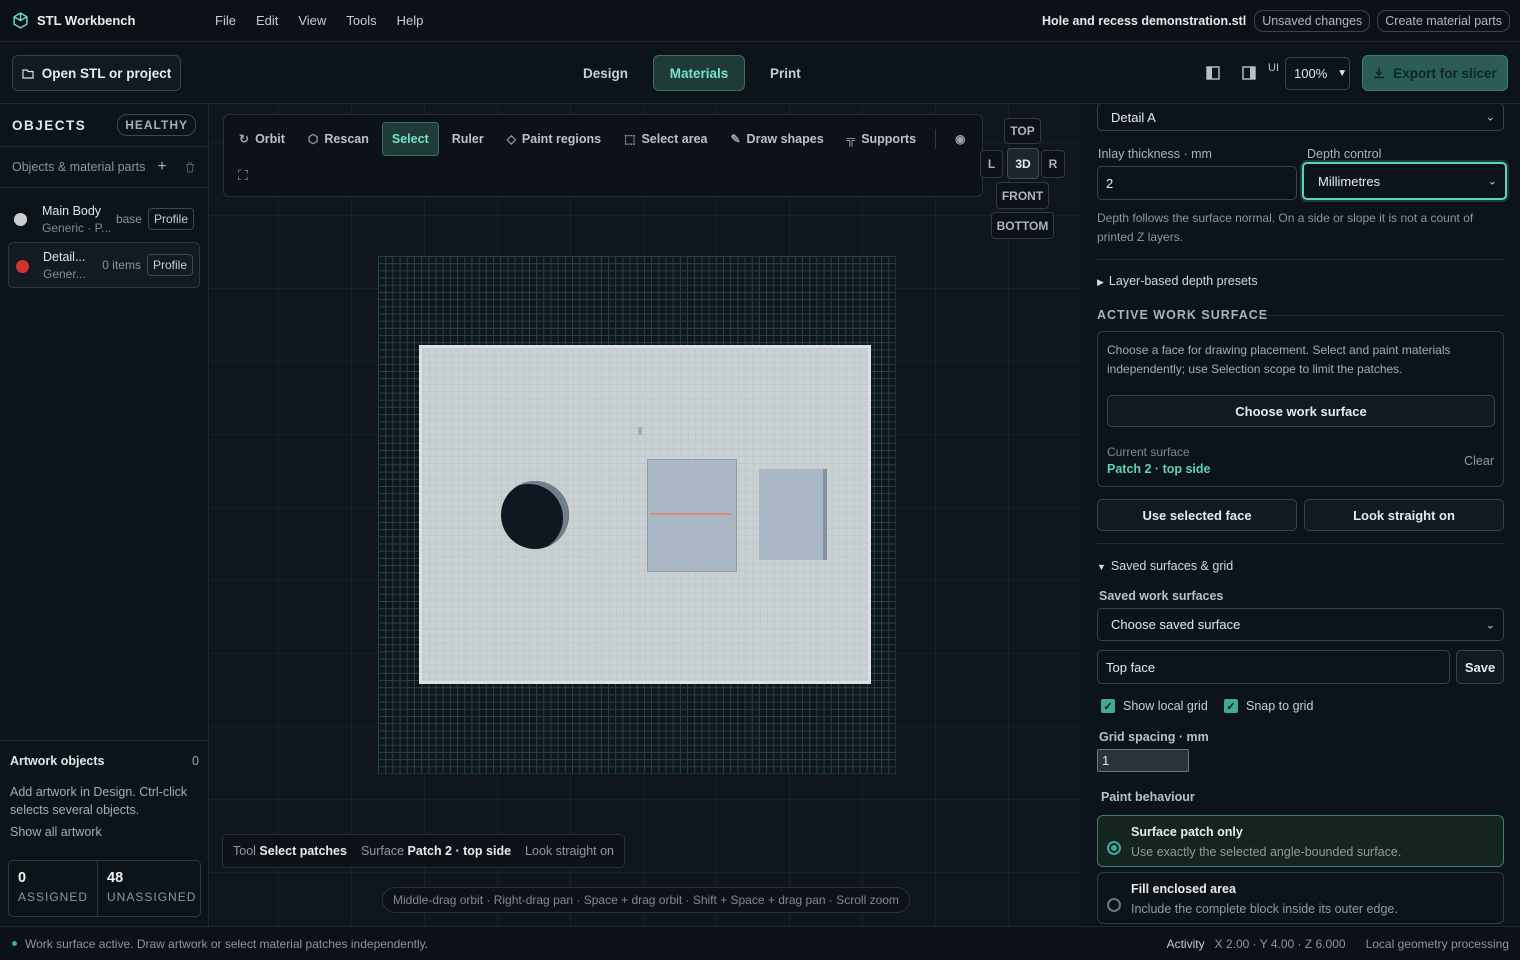 The image size is (1520, 960). I want to click on status-look-straight-on: Look straight on, so click(569, 851).